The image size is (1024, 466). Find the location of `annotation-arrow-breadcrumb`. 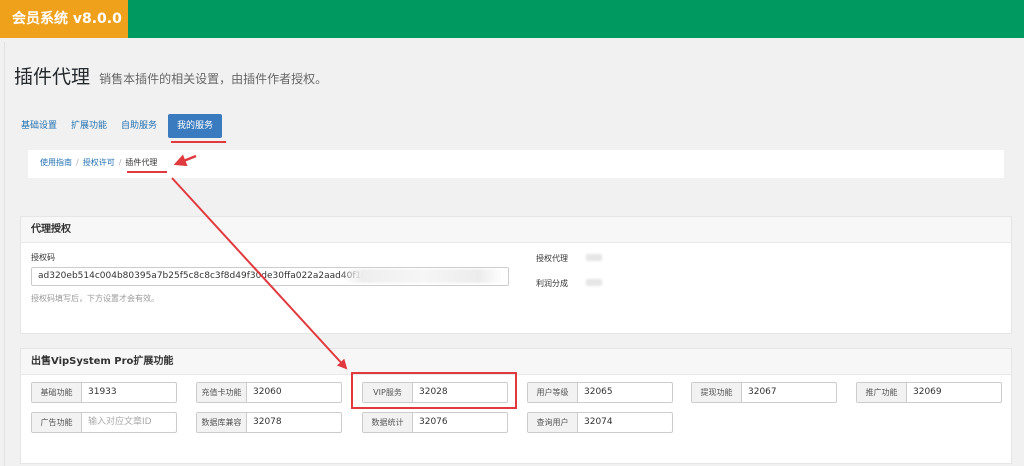

annotation-arrow-breadcrumb is located at coordinates (185, 160).